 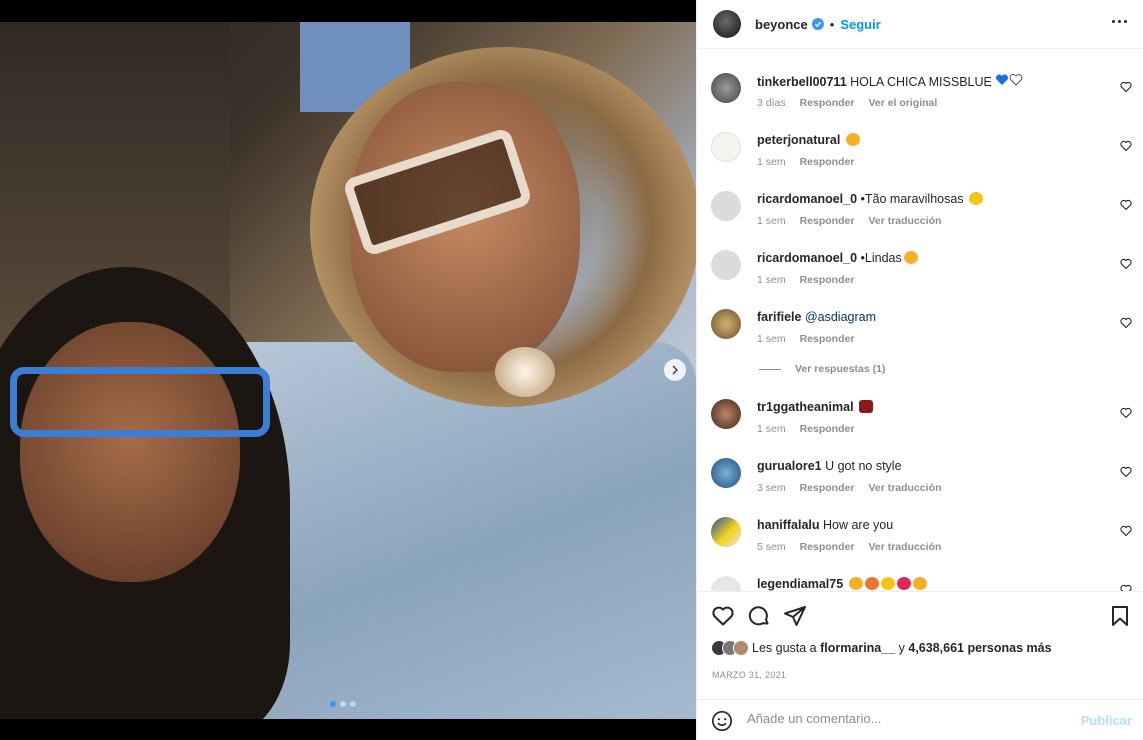 I want to click on comment-text-line: ricardomanoel_0 •Lindas, so click(x=837, y=258).